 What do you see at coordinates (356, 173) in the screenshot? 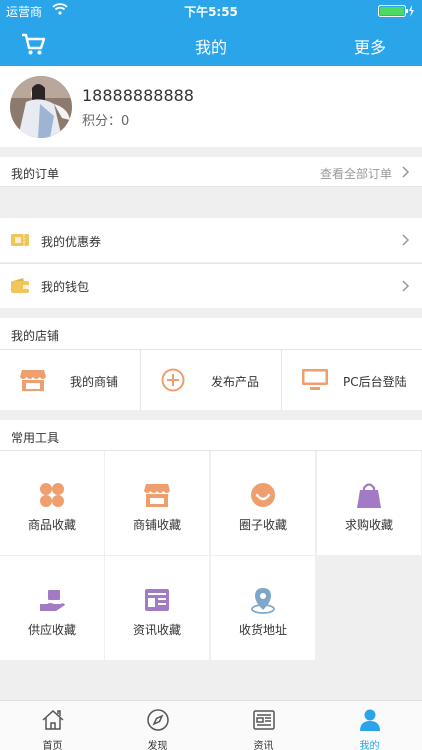
I see `view-all-orders-link: 查看全部订单` at bounding box center [356, 173].